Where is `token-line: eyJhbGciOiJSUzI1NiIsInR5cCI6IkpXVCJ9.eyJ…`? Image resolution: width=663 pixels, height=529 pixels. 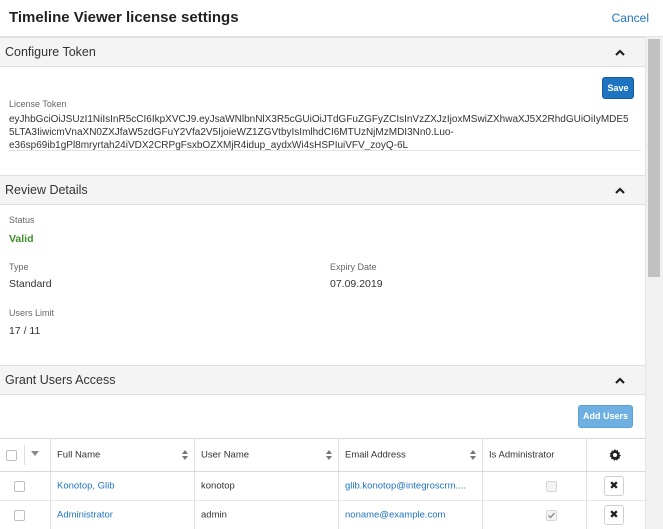 token-line: eyJhbGciOiJSUzI1NiIsInR5cCI6IkpXVCJ9.eyJ… is located at coordinates (319, 119).